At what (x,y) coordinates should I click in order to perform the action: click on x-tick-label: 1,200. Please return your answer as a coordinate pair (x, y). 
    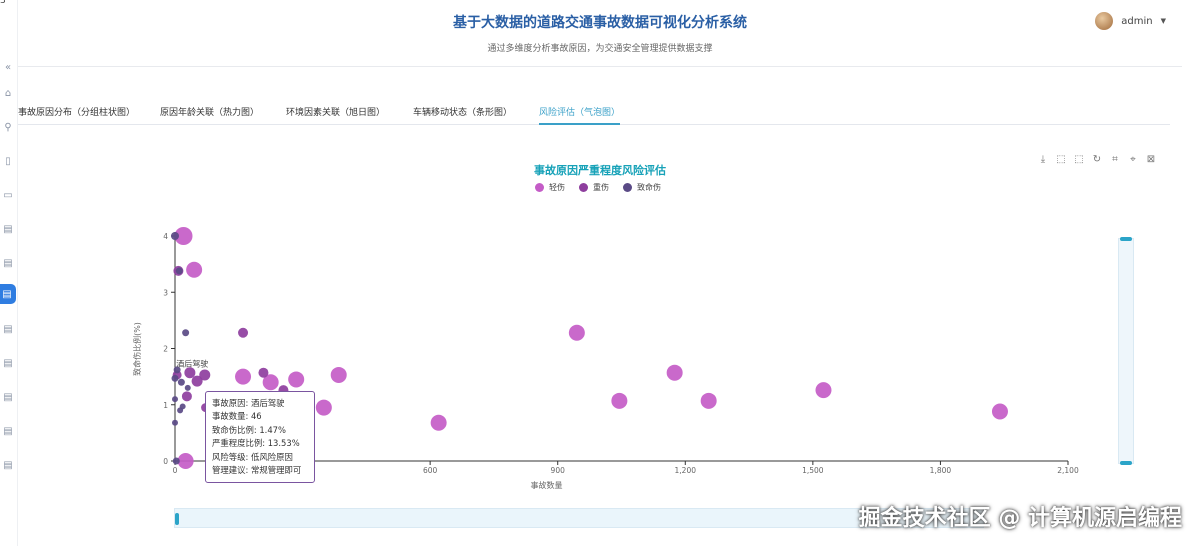
    Looking at the image, I should click on (686, 470).